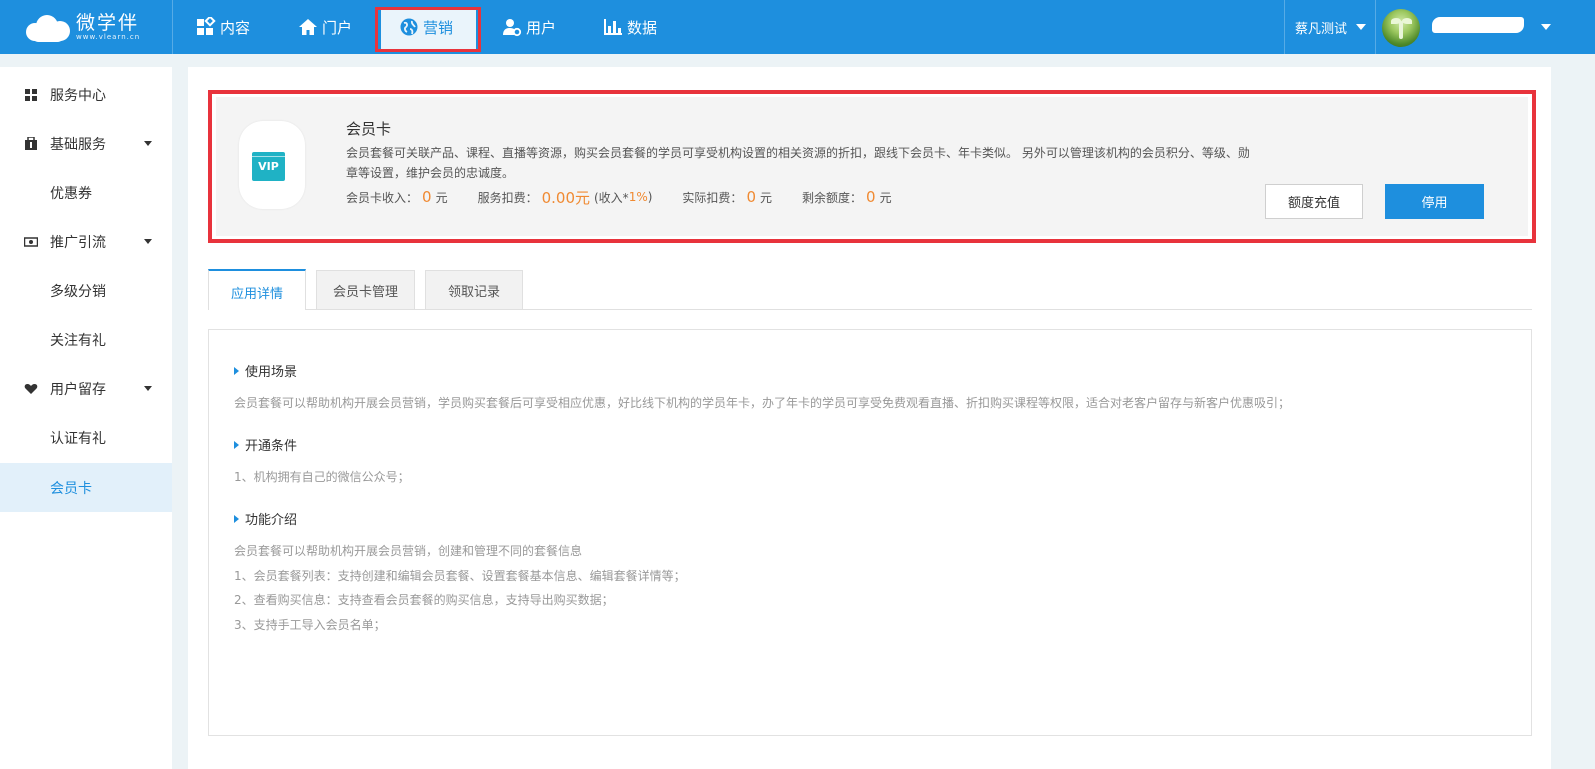 This screenshot has height=769, width=1595. Describe the element at coordinates (441, 197) in the screenshot. I see `income-unit: 元` at that location.